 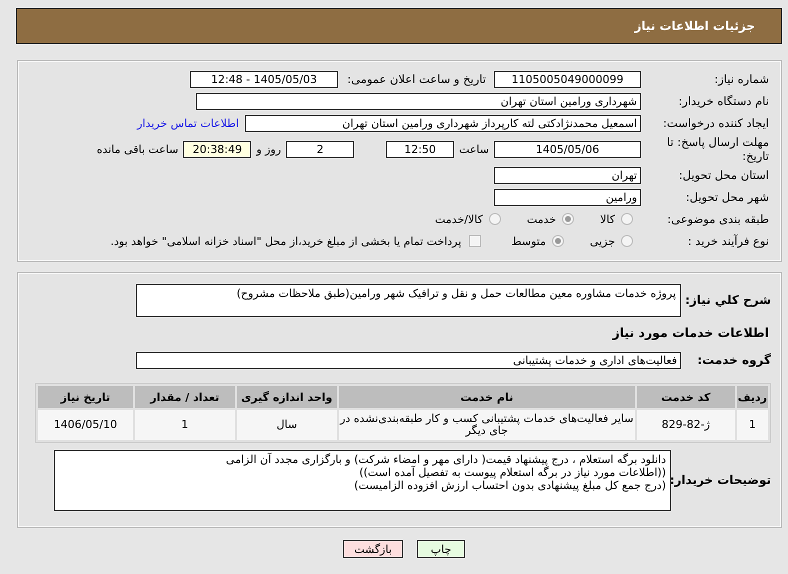 What do you see at coordinates (441, 549) in the screenshot?
I see `print-button: چاپ` at bounding box center [441, 549].